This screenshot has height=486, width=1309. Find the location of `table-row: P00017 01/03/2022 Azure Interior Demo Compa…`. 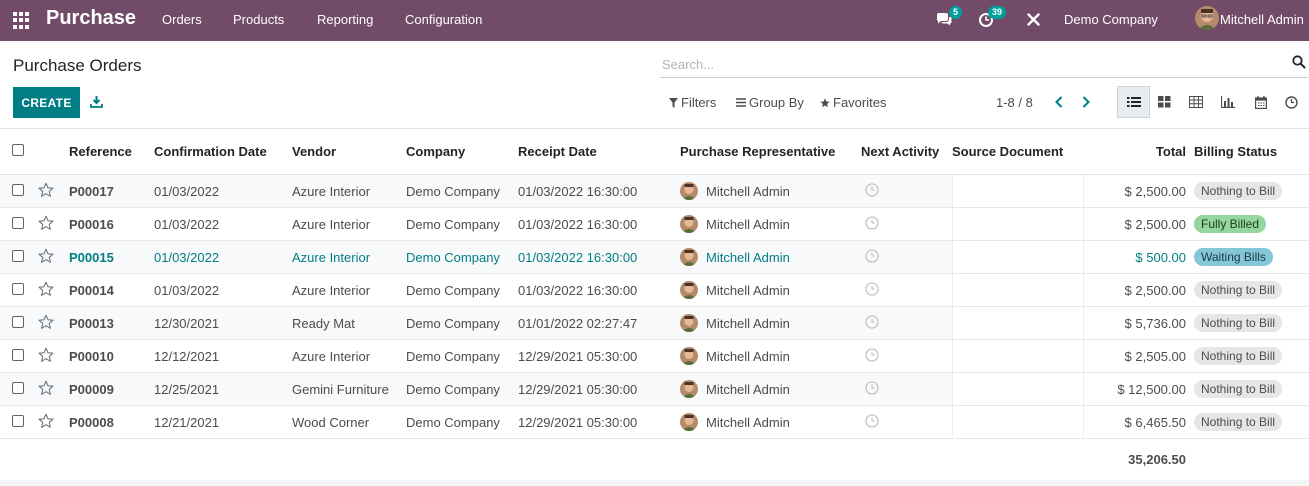

table-row: P00017 01/03/2022 Azure Interior Demo Compa… is located at coordinates (654, 191).